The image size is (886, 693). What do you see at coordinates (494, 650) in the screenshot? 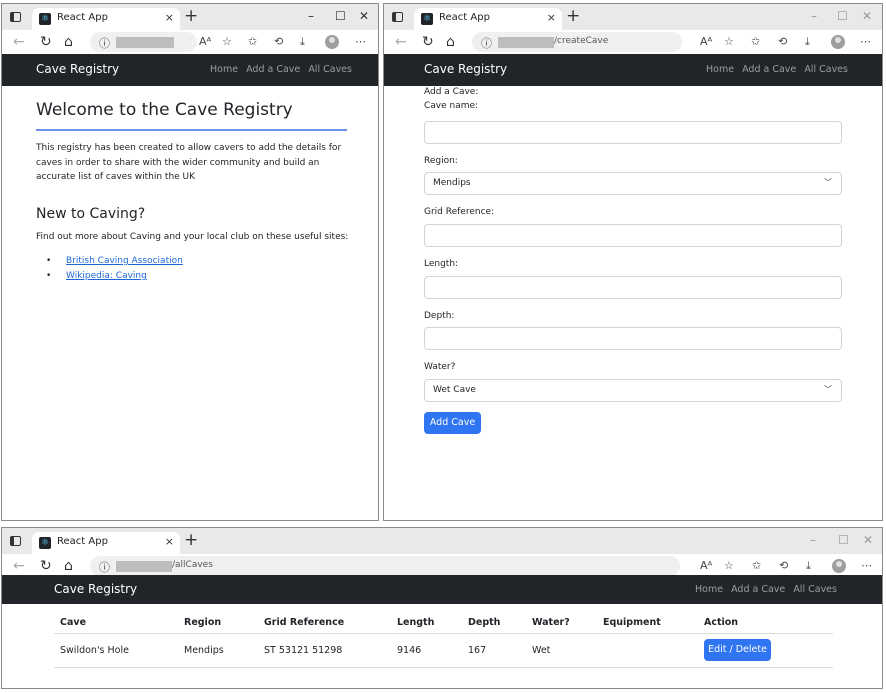
I see `cell-depth: 167` at bounding box center [494, 650].